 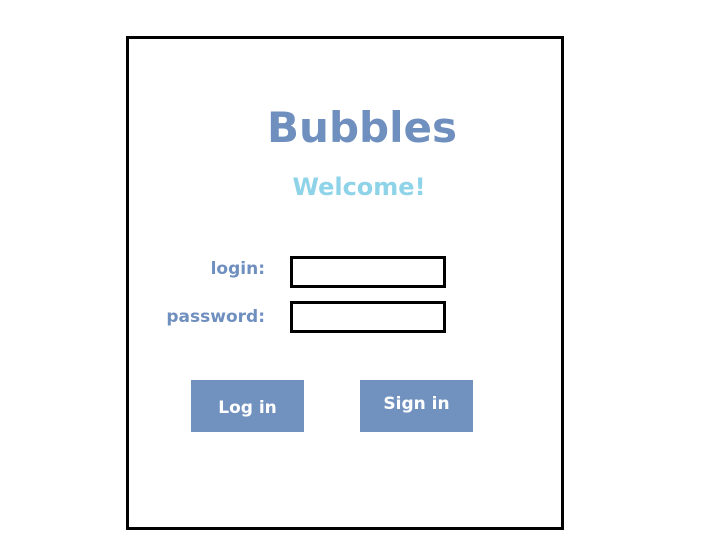 What do you see at coordinates (362, 127) in the screenshot?
I see `app-title: Bubbles` at bounding box center [362, 127].